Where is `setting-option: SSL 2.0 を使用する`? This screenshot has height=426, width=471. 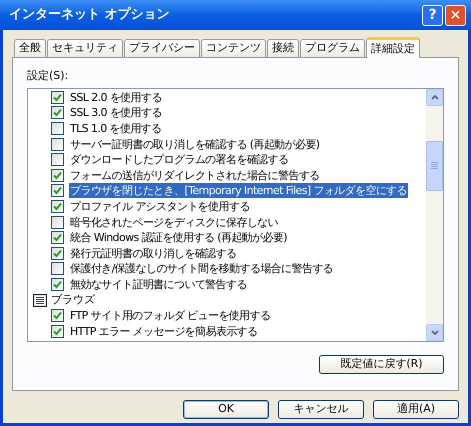 setting-option: SSL 2.0 を使用する is located at coordinates (116, 97).